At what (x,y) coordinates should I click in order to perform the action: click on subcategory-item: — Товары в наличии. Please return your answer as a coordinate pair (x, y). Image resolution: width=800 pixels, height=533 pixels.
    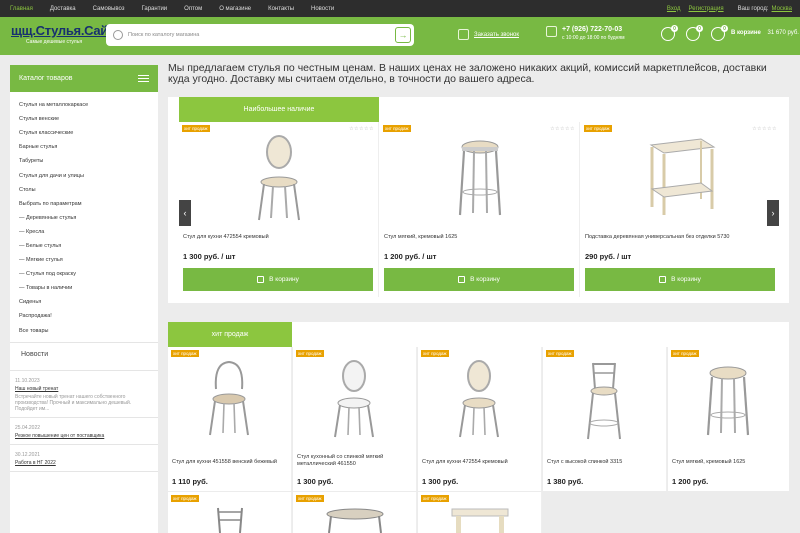
    Looking at the image, I should click on (84, 288).